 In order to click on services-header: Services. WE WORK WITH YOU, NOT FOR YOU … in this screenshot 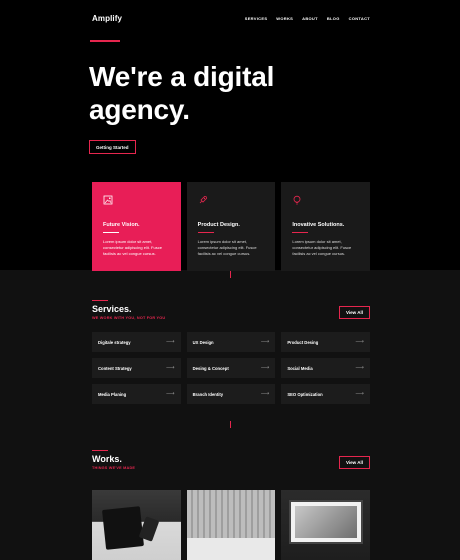, I will do `click(231, 310)`.